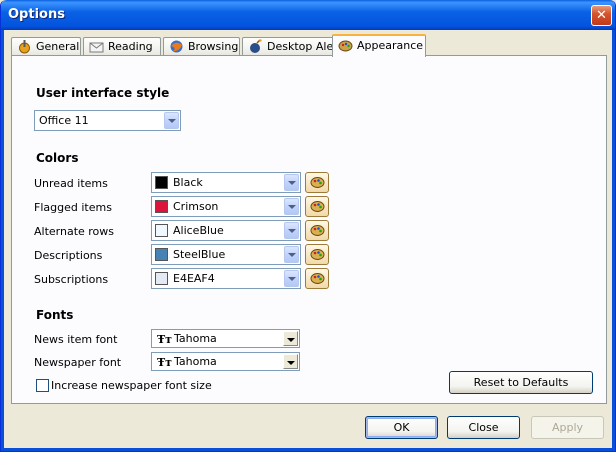 This screenshot has height=452, width=616. Describe the element at coordinates (64, 120) in the screenshot. I see `ui-style-value: Office 11` at that location.